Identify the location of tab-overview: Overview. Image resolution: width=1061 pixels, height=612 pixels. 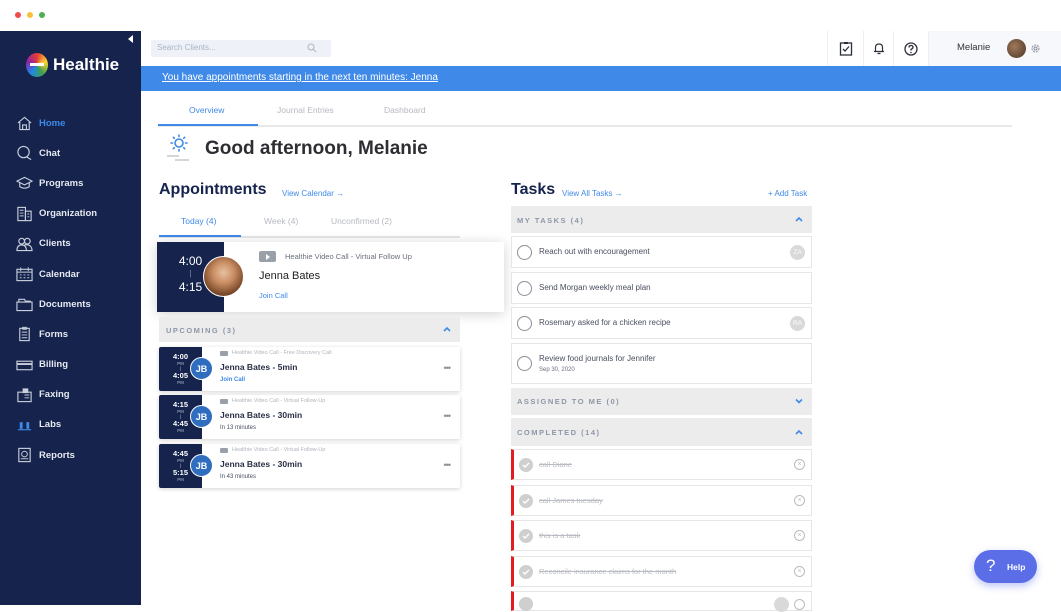
(206, 110).